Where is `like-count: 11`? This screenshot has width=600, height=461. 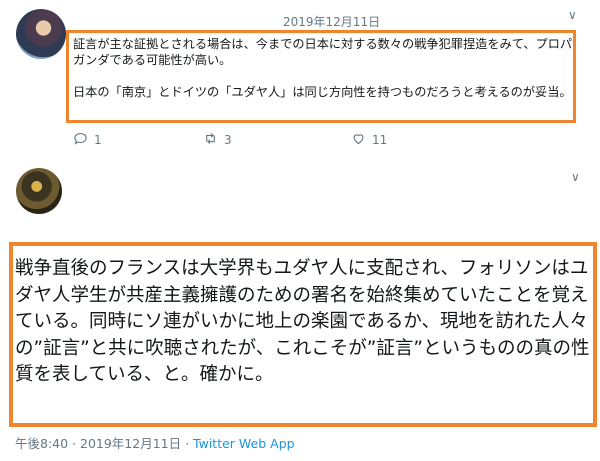 like-count: 11 is located at coordinates (380, 140).